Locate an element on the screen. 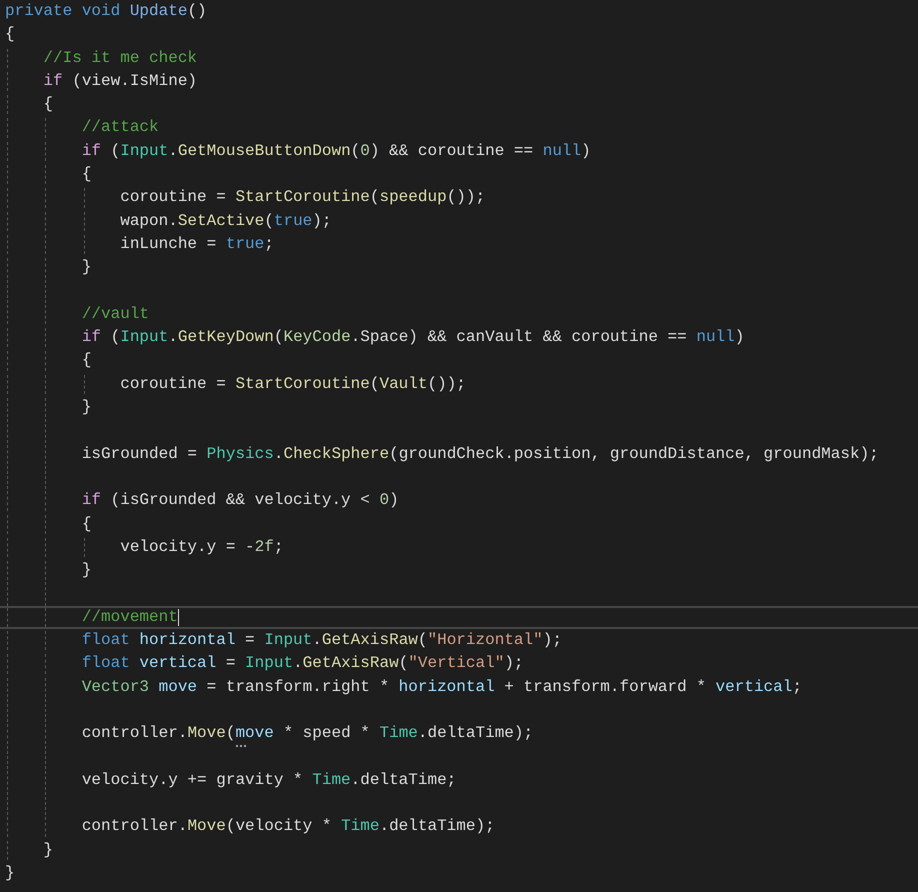 The height and width of the screenshot is (892, 918). code-line: float vertical = Input.GetAxisRaw("Vertical"); is located at coordinates (303, 664).